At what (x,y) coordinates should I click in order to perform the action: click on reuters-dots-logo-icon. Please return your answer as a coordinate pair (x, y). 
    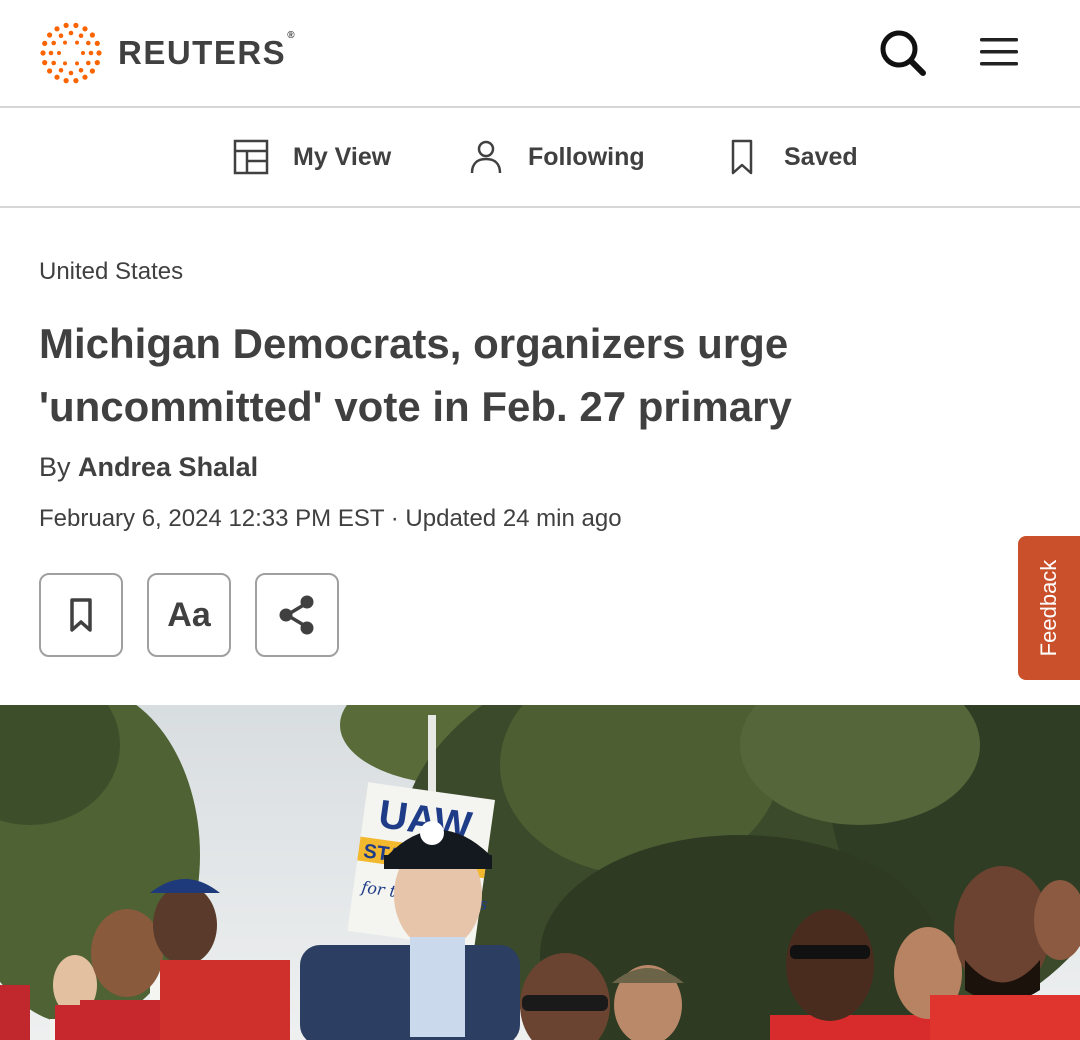
    Looking at the image, I should click on (71, 53).